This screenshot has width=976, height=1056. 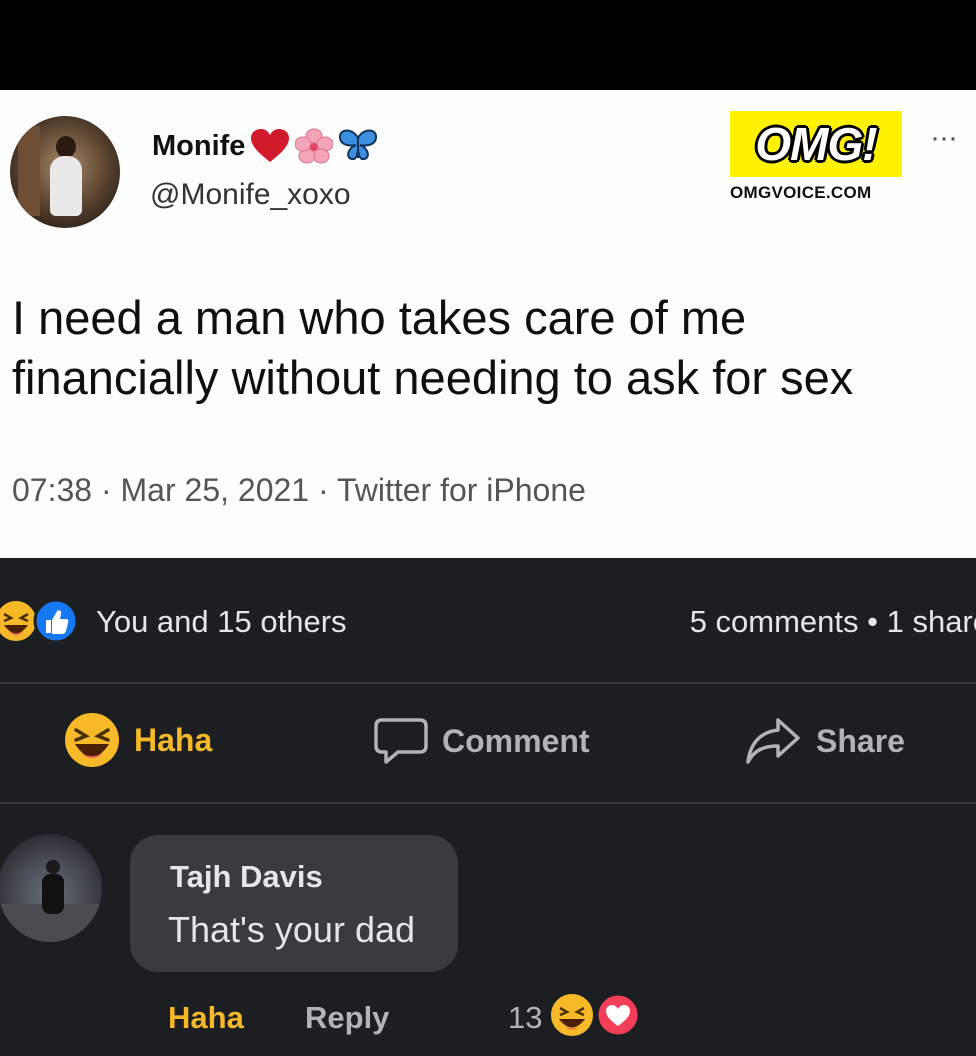 What do you see at coordinates (516, 740) in the screenshot?
I see `comment-button-label: Comment` at bounding box center [516, 740].